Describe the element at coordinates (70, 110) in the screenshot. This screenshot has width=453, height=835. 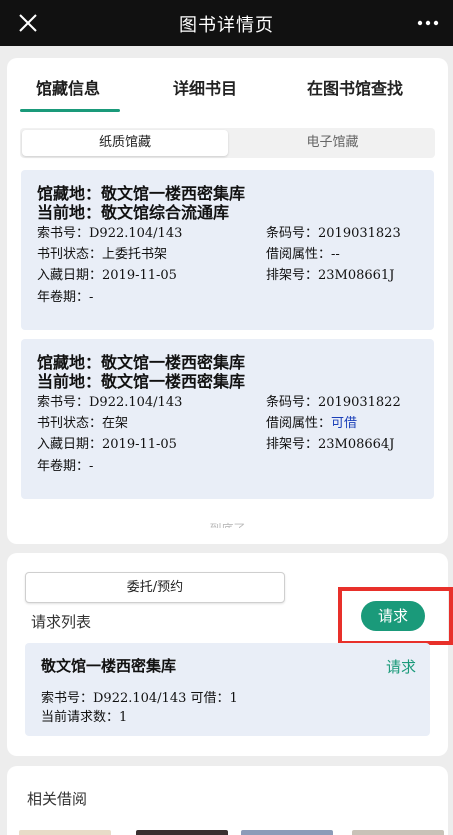
I see `active-tab-indicator` at that location.